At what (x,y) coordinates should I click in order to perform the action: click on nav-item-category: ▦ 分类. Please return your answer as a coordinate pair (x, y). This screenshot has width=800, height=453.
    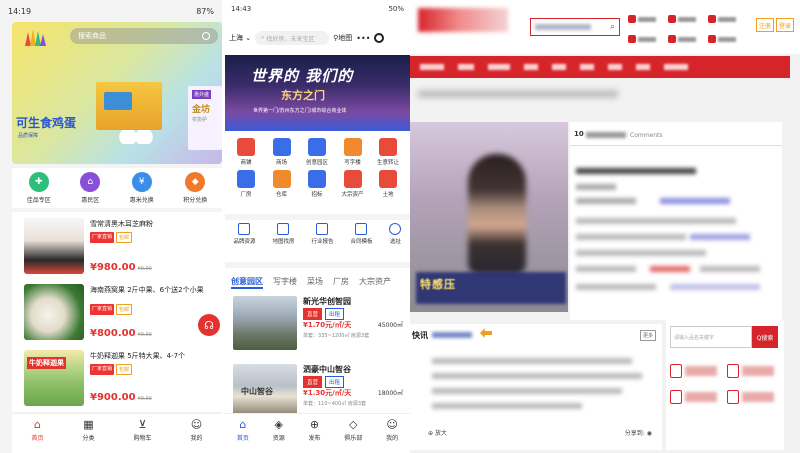
    Looking at the image, I should click on (88, 435).